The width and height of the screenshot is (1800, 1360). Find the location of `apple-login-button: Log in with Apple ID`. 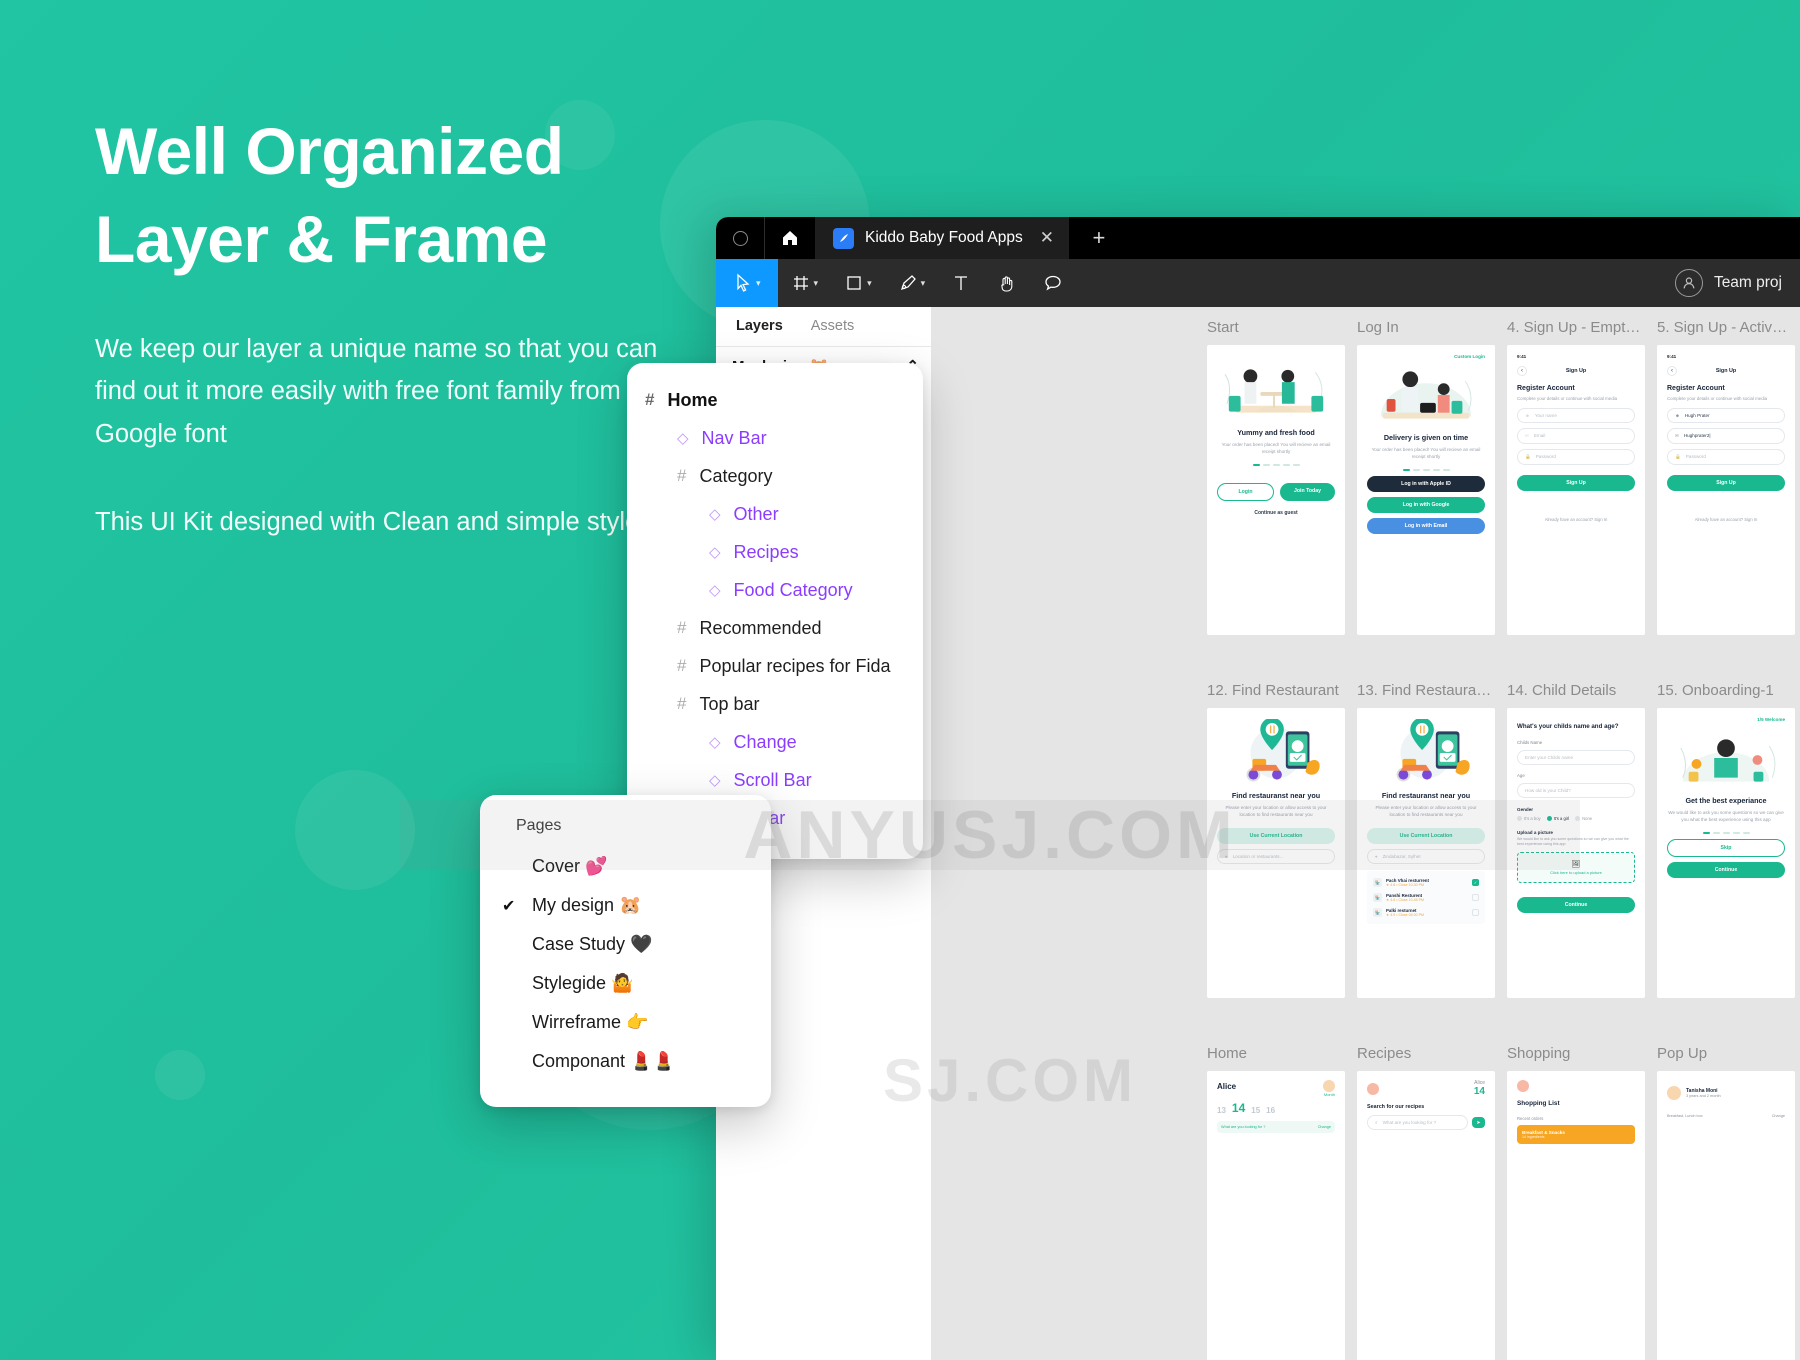

apple-login-button: Log in with Apple ID is located at coordinates (1426, 483).